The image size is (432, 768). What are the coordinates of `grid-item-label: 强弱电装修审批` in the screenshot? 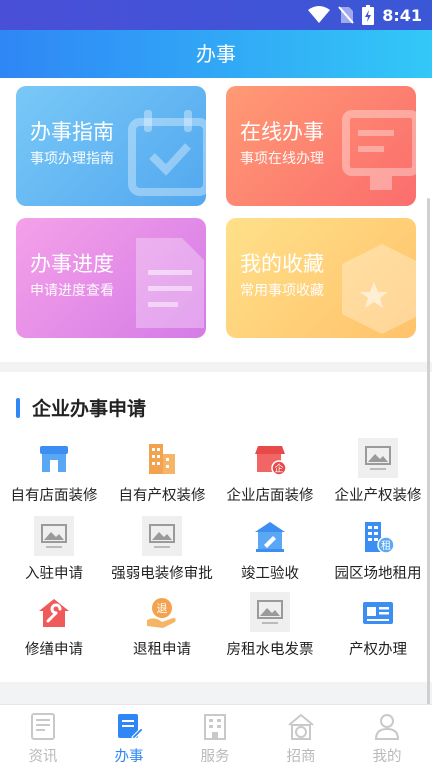 It's located at (162, 574).